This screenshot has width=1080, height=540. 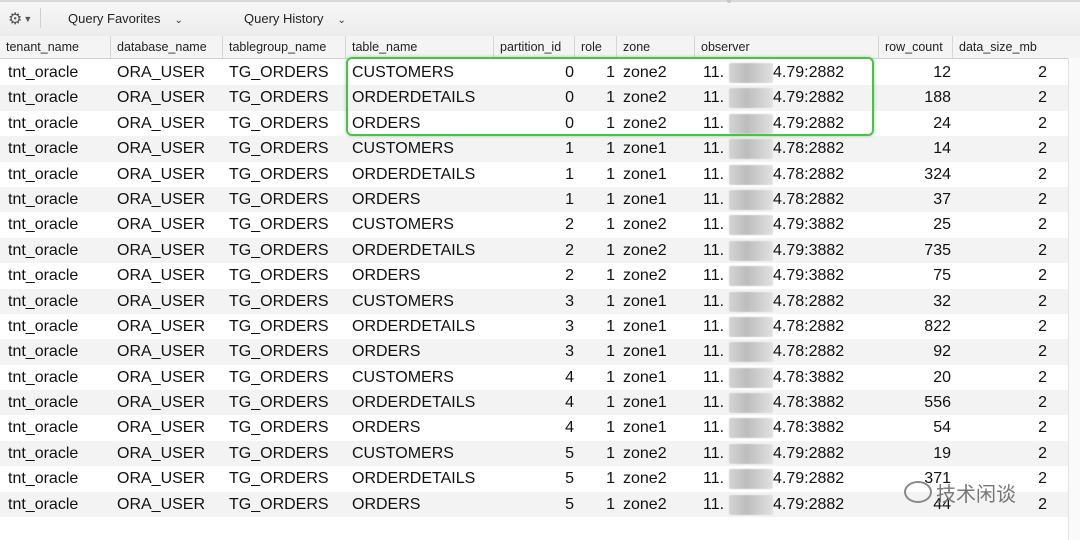 I want to click on column-header: tablegroup_name, so click(x=284, y=47).